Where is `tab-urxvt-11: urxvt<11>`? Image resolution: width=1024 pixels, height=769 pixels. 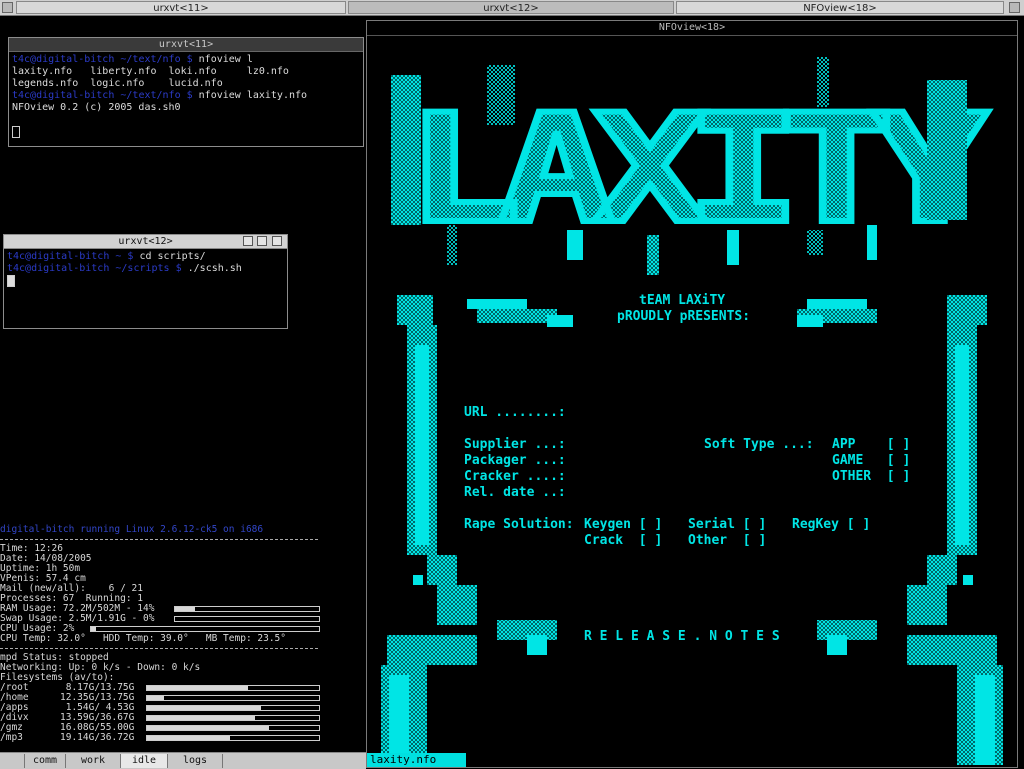
tab-urxvt-11: urxvt<11> is located at coordinates (181, 7).